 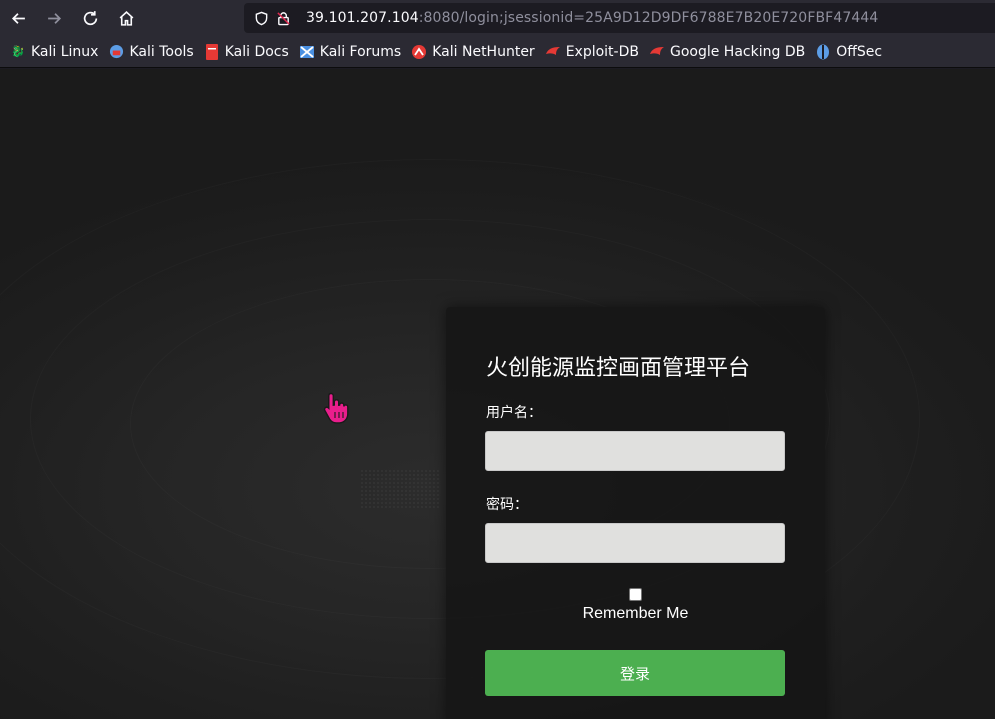 I want to click on remember-me-checkbox, so click(x=635, y=594).